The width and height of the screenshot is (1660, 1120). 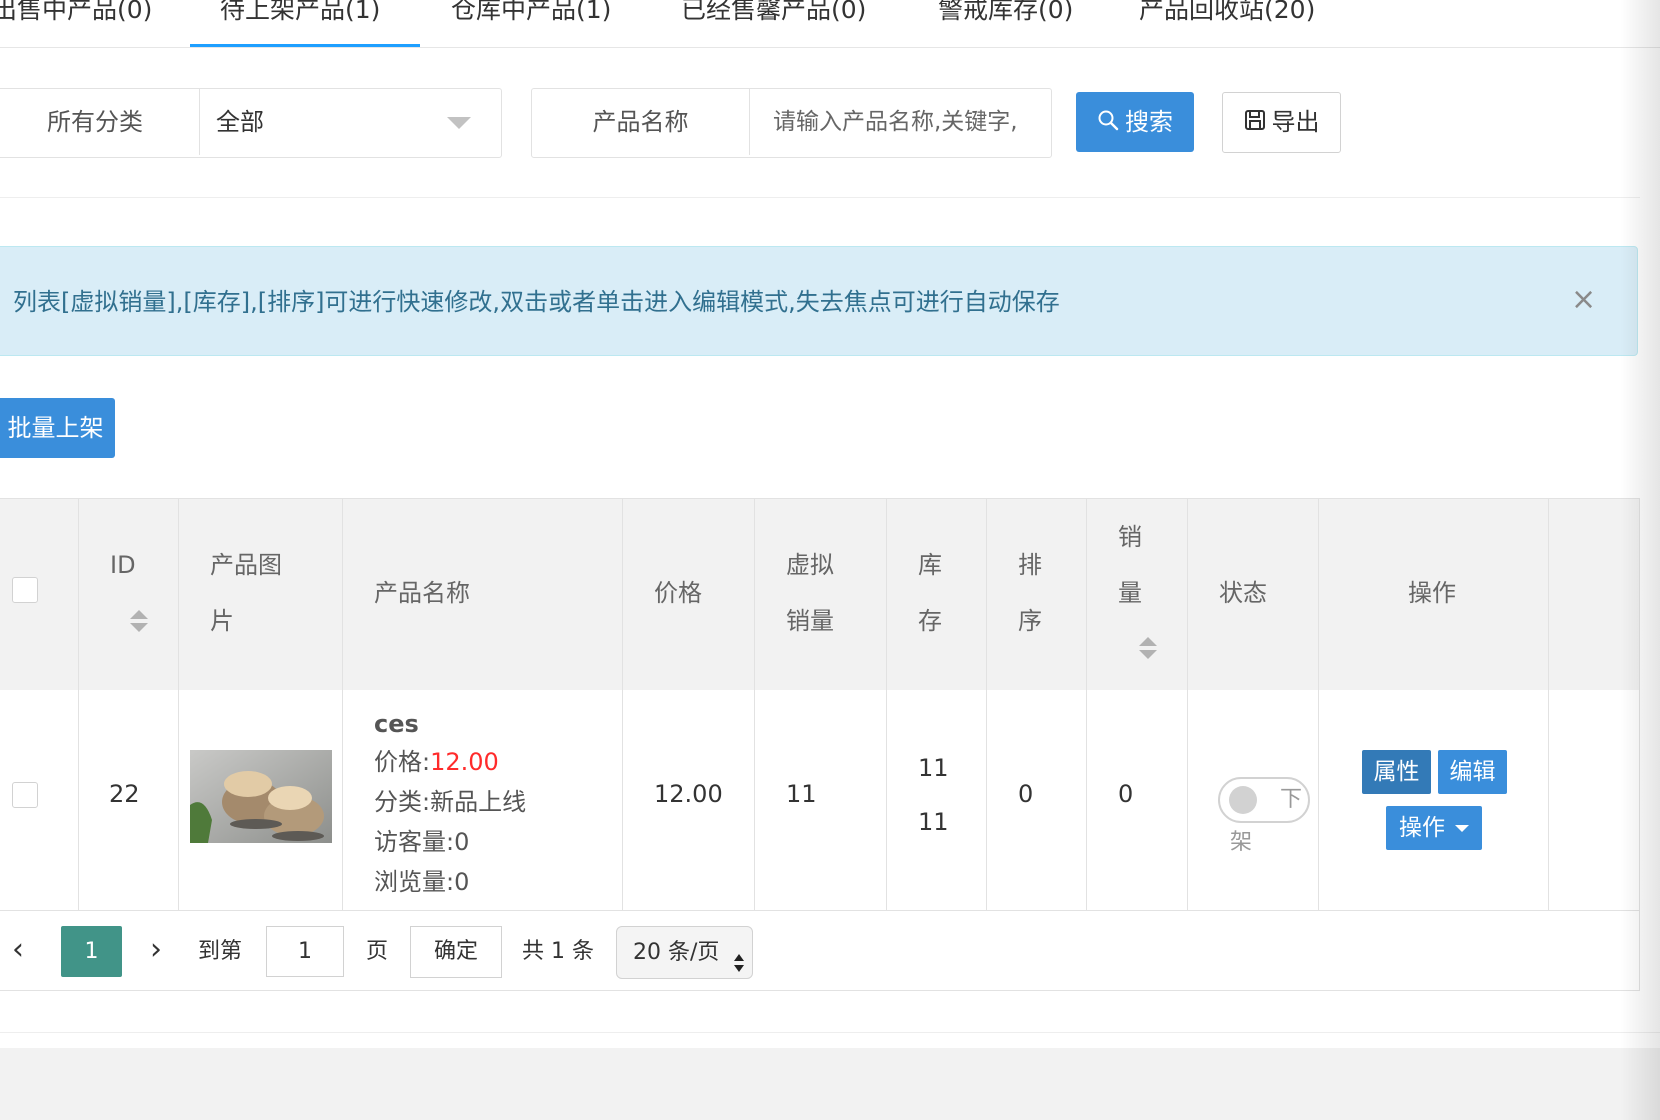 I want to click on batch-publish-button: 批量上架, so click(x=57, y=428).